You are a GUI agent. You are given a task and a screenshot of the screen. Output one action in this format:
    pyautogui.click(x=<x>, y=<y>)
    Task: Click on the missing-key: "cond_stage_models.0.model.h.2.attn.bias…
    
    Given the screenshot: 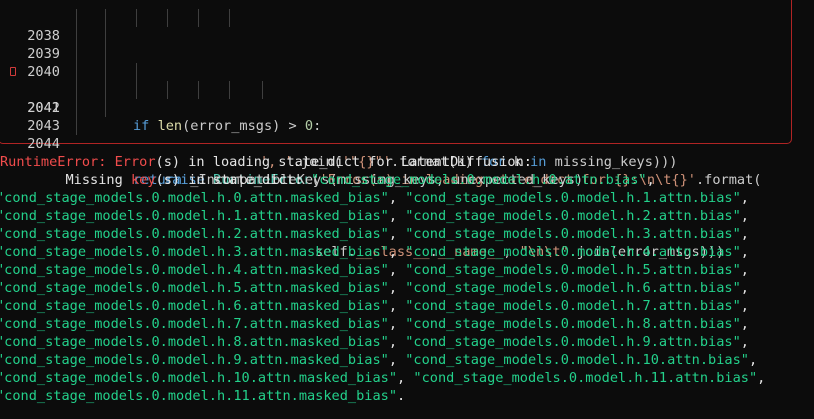 What is the action you would take?
    pyautogui.click(x=573, y=216)
    